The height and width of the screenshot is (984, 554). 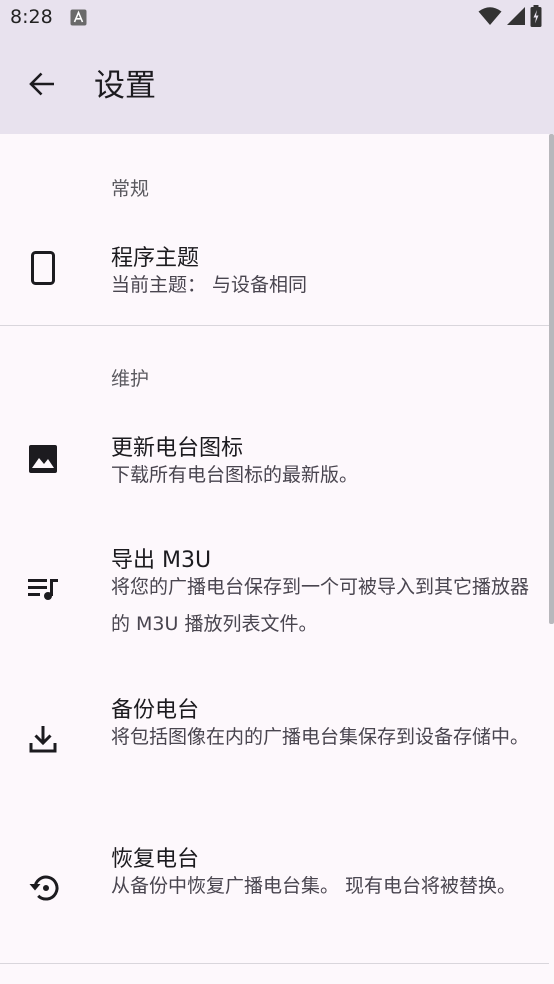 What do you see at coordinates (130, 189) in the screenshot?
I see `section-header-general: 常规` at bounding box center [130, 189].